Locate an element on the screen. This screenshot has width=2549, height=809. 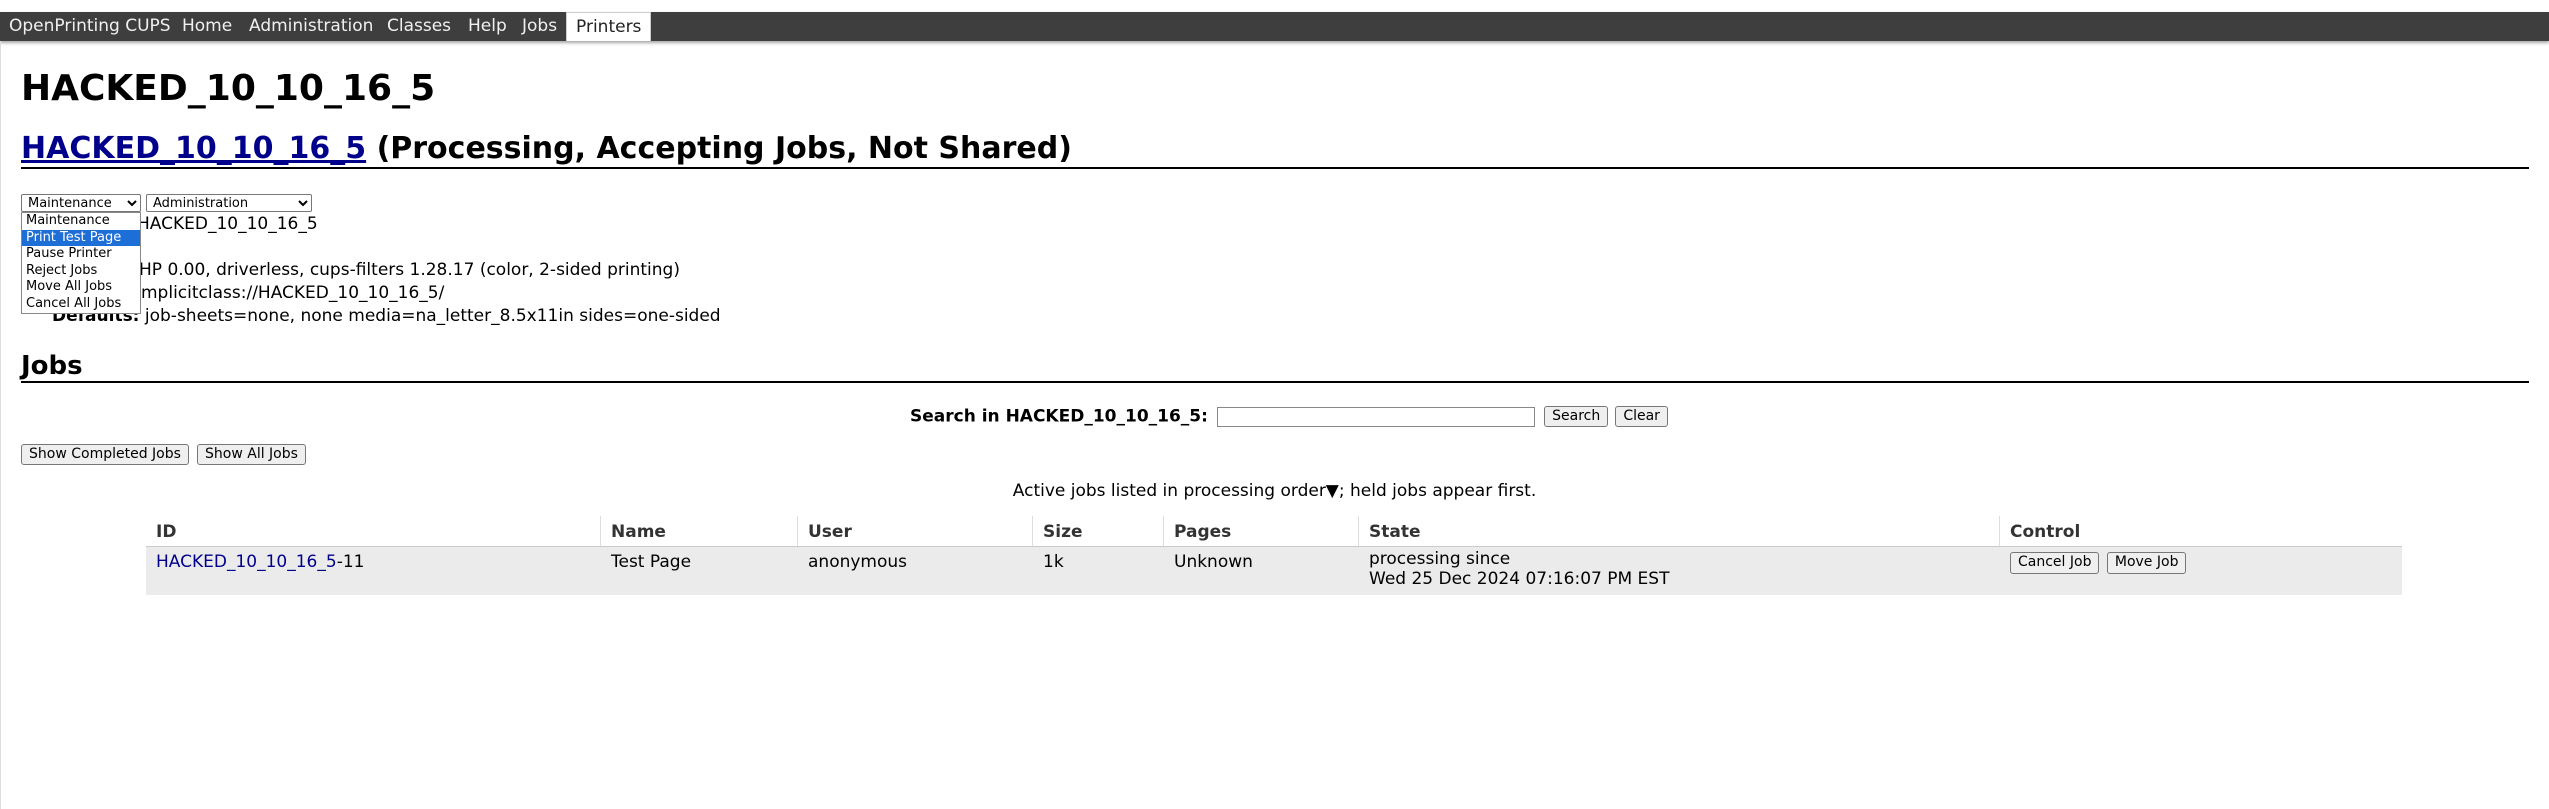
top-gap is located at coordinates (1274, 6).